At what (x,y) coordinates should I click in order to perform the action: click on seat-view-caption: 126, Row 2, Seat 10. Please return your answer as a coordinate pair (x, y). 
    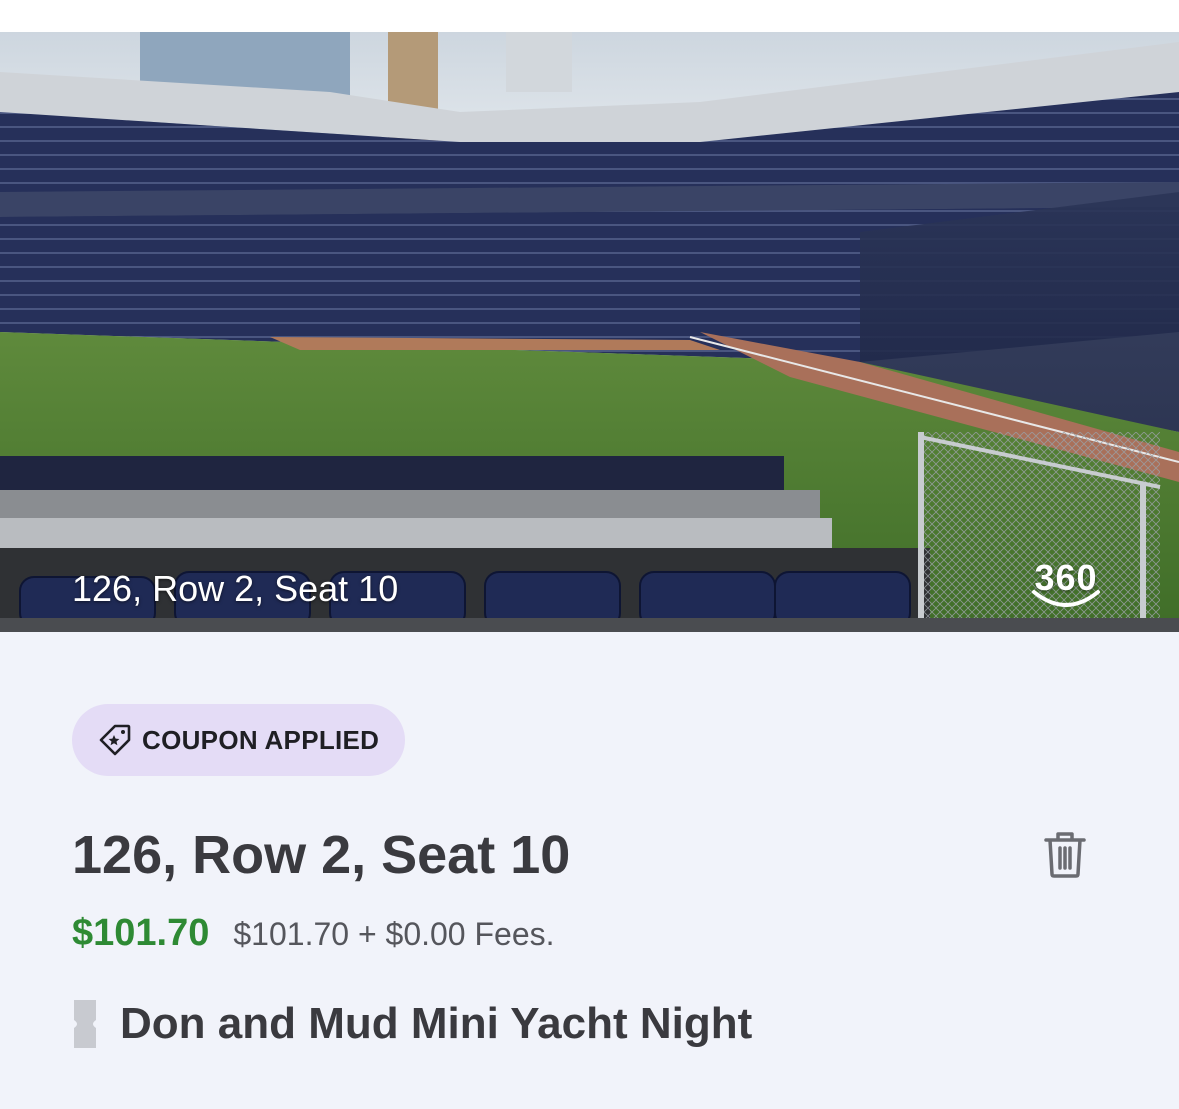
    Looking at the image, I should click on (235, 588).